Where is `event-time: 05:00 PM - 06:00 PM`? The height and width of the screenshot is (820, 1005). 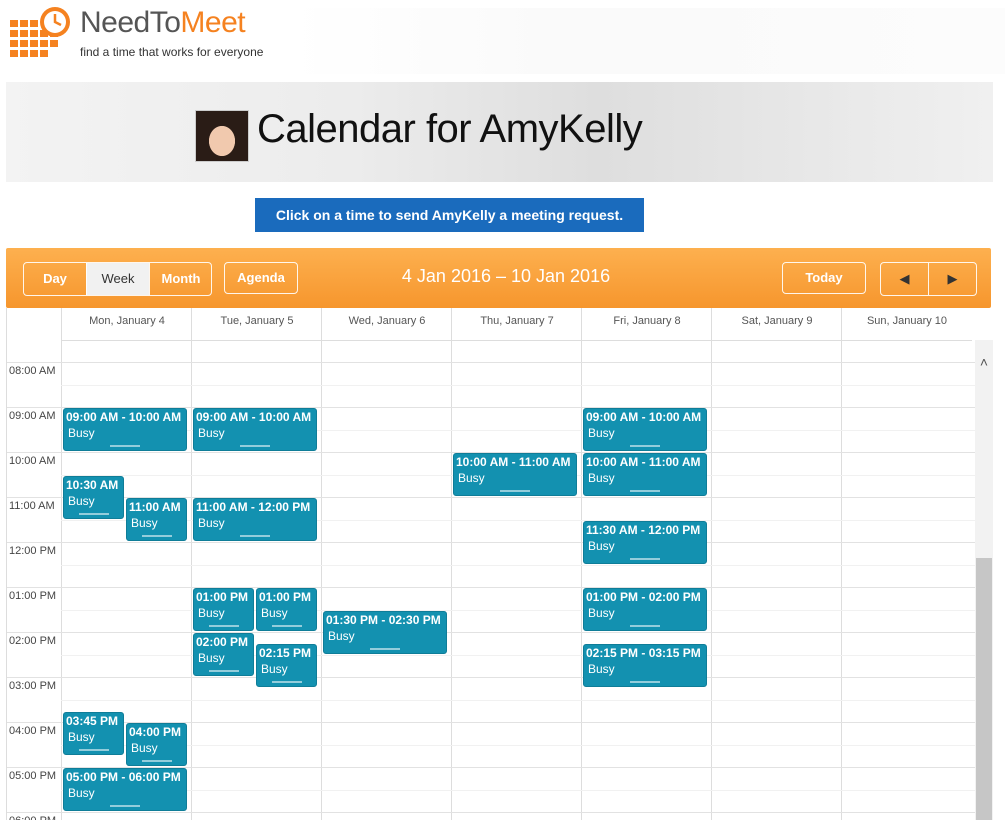 event-time: 05:00 PM - 06:00 PM is located at coordinates (123, 777).